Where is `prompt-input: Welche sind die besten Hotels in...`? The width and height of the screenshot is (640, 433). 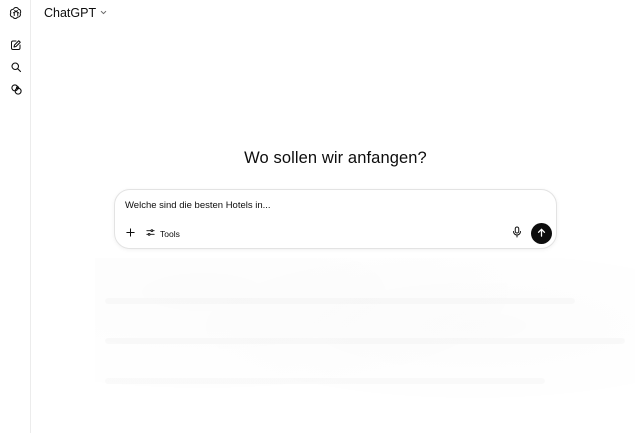 prompt-input: Welche sind die besten Hotels in... is located at coordinates (198, 205).